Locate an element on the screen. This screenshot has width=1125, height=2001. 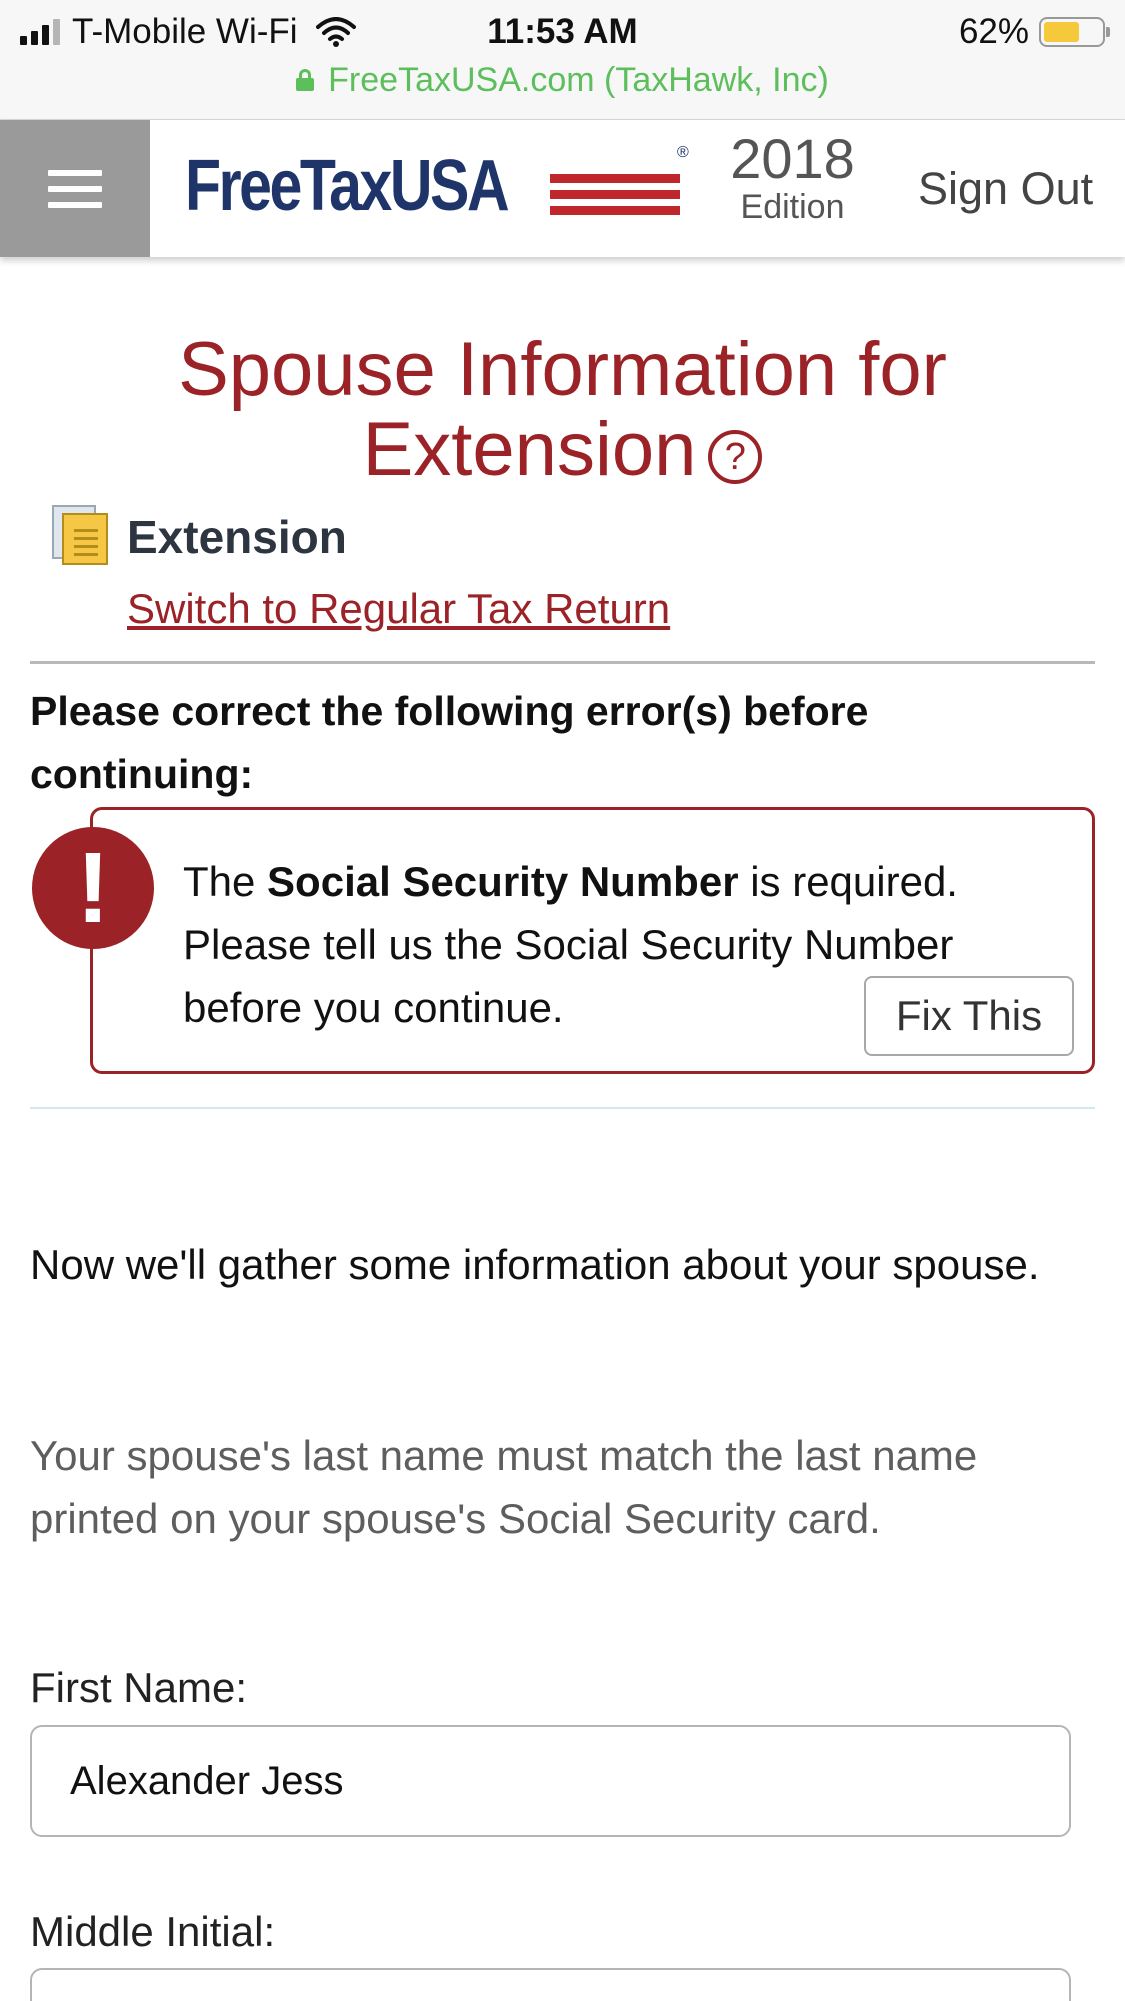
battery-percent: 62% is located at coordinates (993, 31).